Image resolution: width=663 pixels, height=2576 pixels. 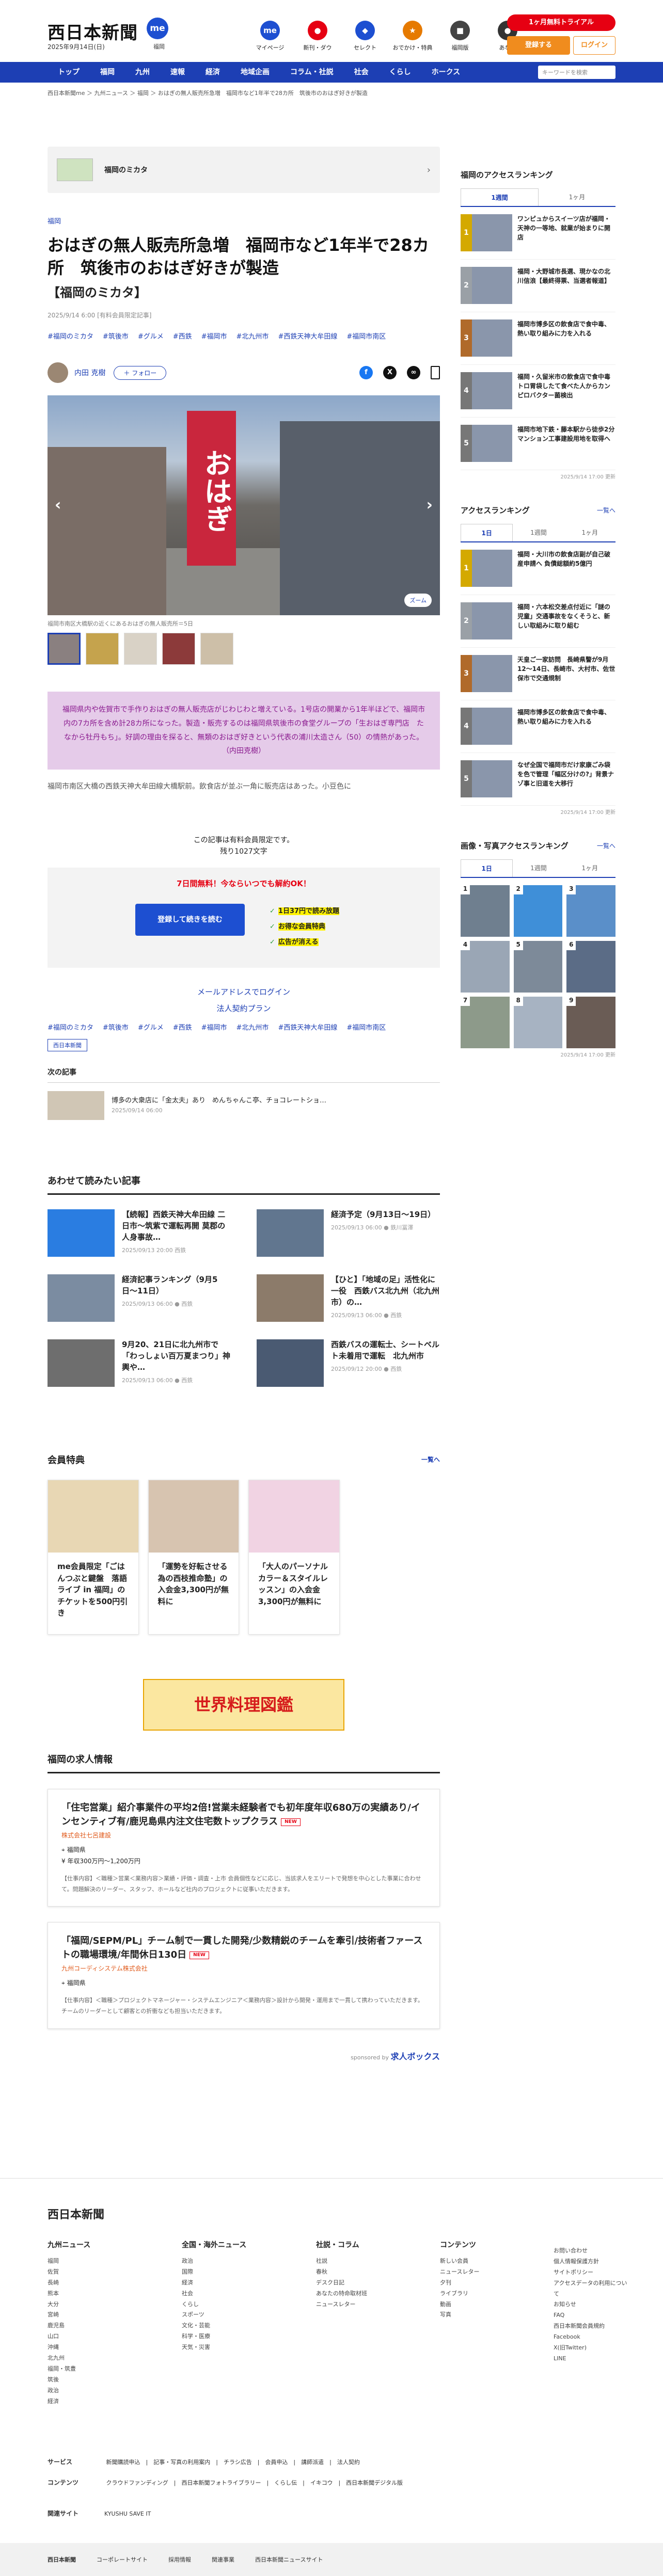 I want to click on chevron-left-icon: ‹, so click(x=58, y=505).